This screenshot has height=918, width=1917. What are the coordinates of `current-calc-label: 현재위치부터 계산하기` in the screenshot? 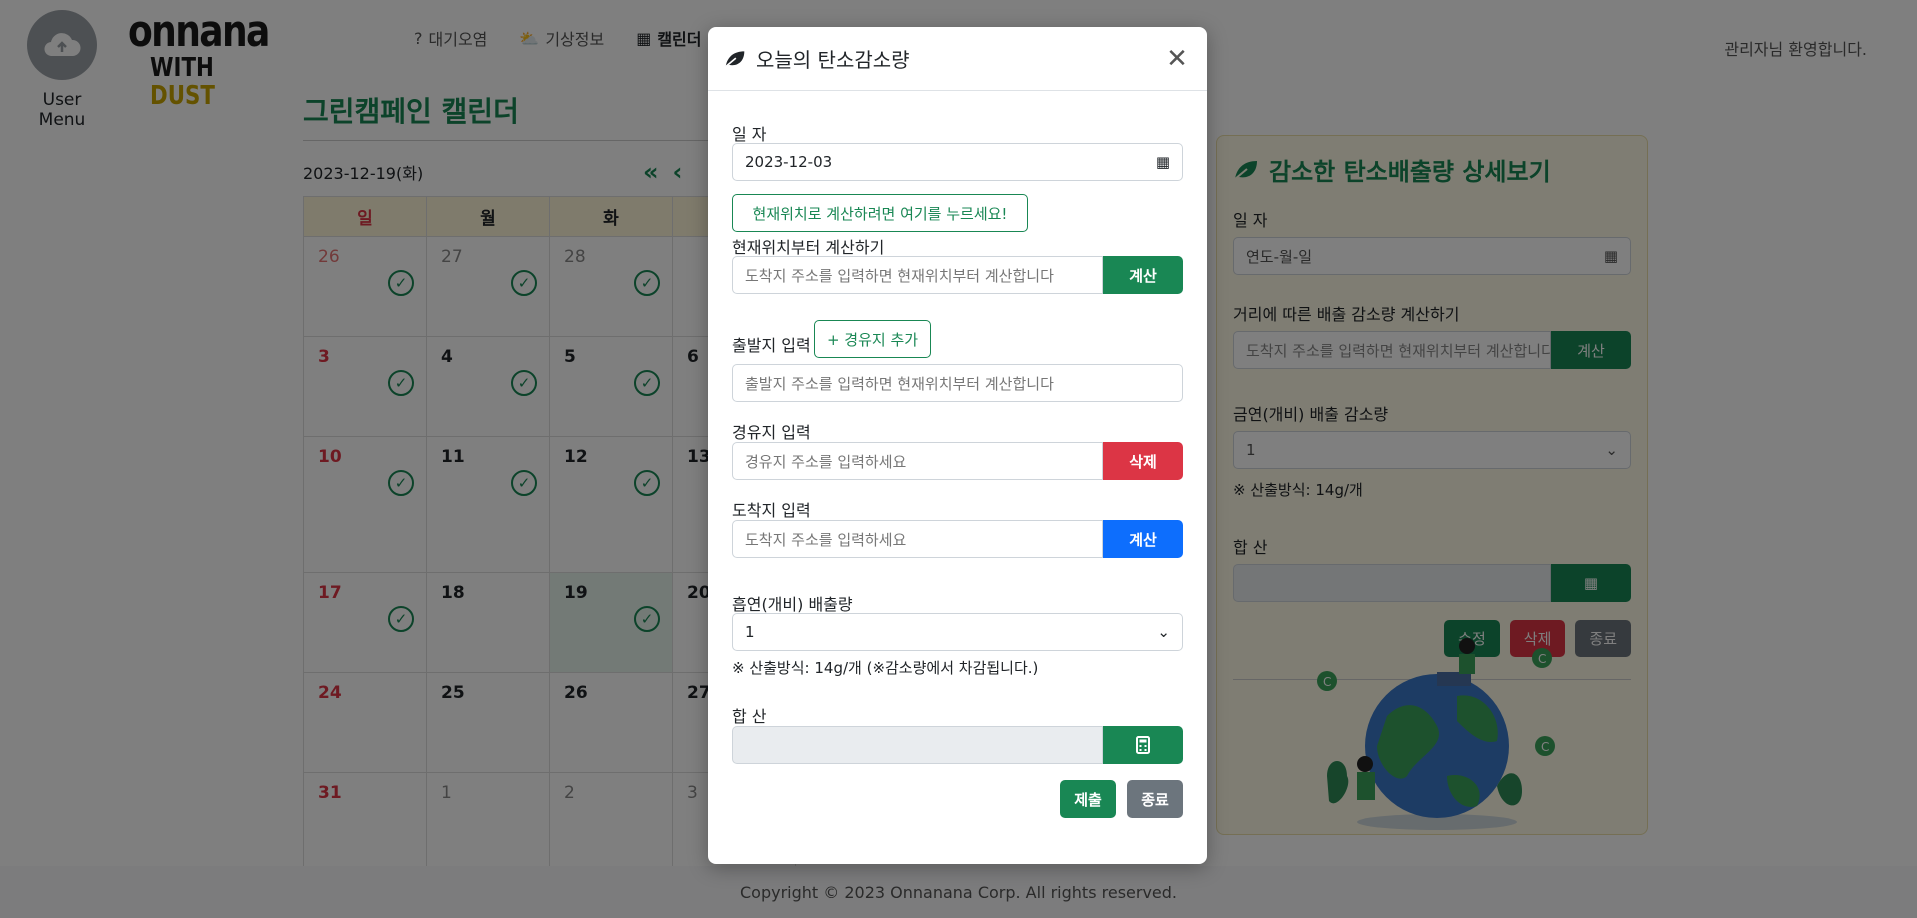 It's located at (808, 247).